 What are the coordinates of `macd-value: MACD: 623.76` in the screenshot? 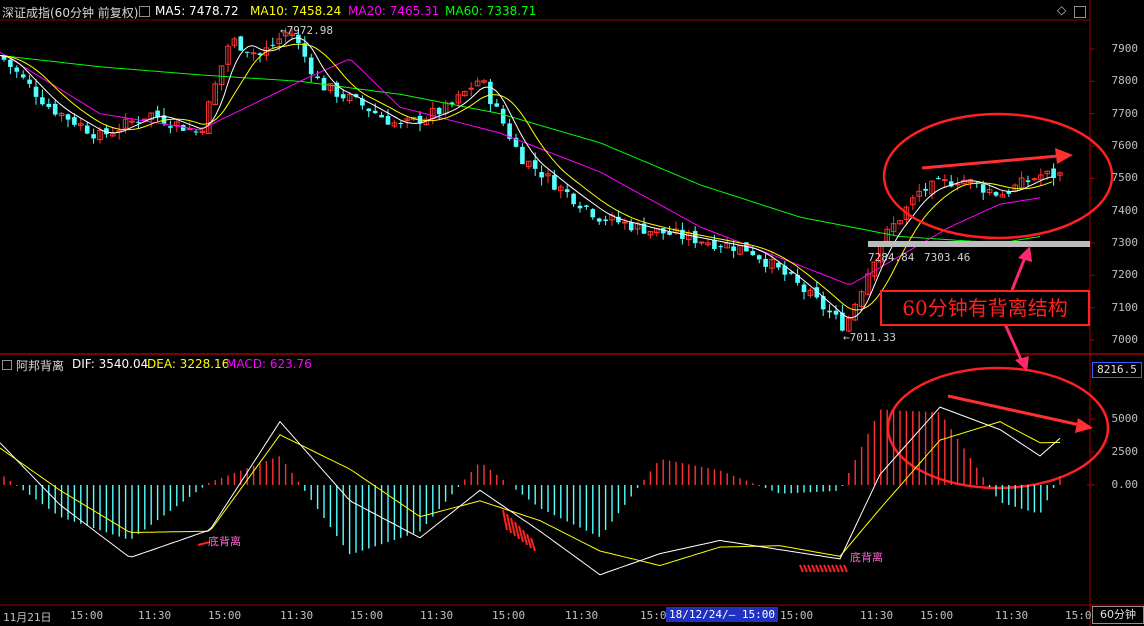 It's located at (269, 364).